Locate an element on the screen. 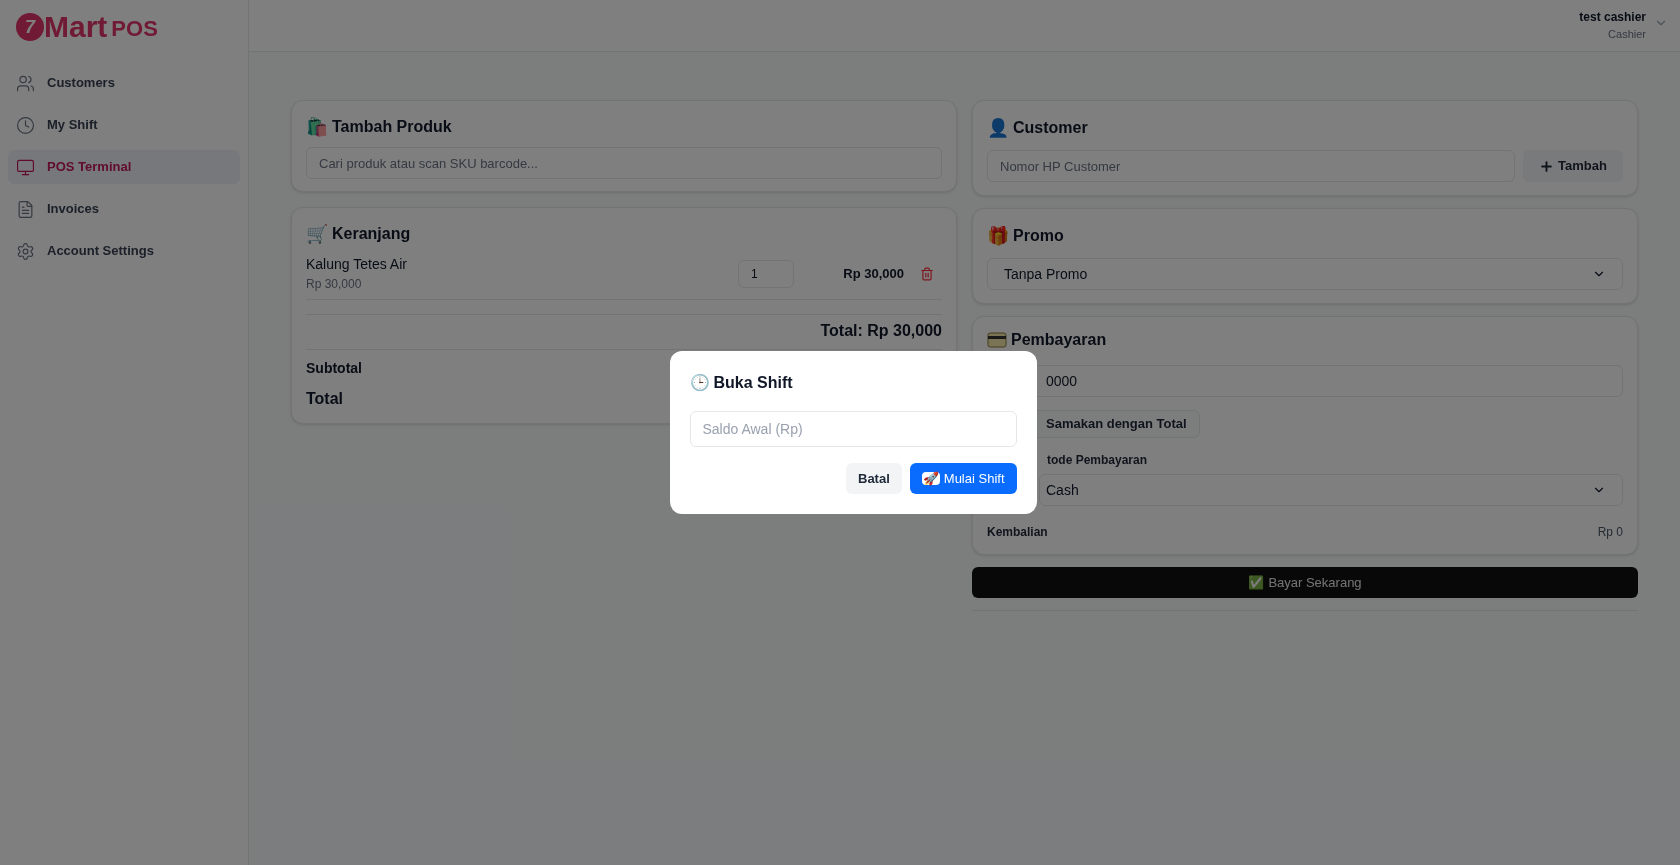 Image resolution: width=1680 pixels, height=865 pixels. sidebar-item: POS Terminal is located at coordinates (124, 167).